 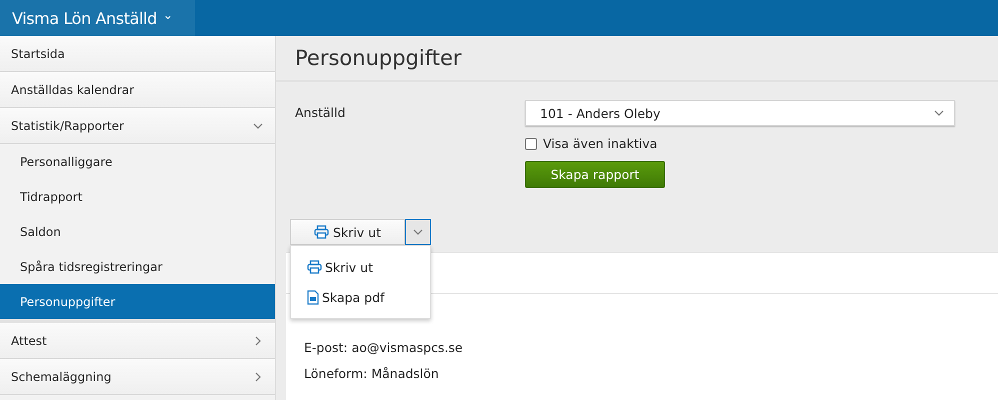 What do you see at coordinates (137, 266) in the screenshot?
I see `sidebar-subitem: Spåra tidsregistreringar` at bounding box center [137, 266].